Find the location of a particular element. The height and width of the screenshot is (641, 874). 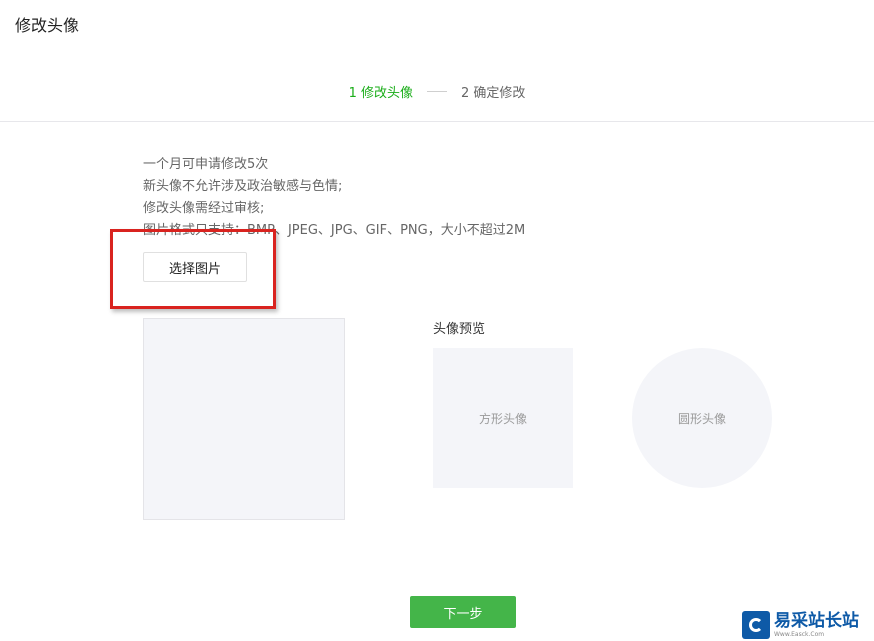

highlight-annotation is located at coordinates (193, 269).